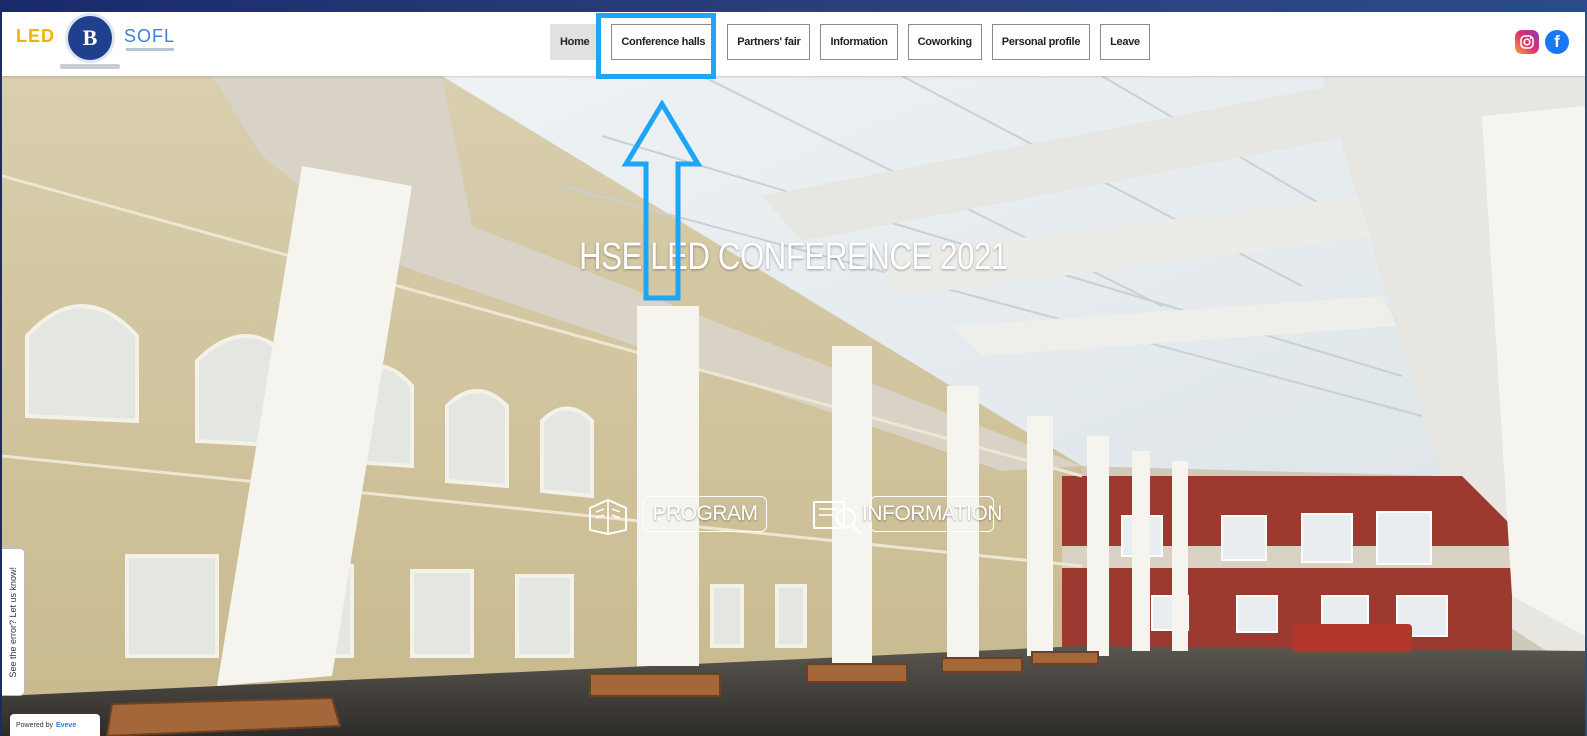 The width and height of the screenshot is (1587, 736). What do you see at coordinates (793, 257) in the screenshot?
I see `hero-title: HSE LED CONFERENCE 2021` at bounding box center [793, 257].